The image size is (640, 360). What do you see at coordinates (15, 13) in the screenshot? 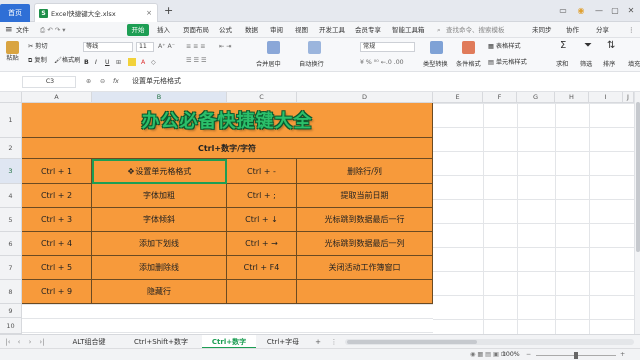
I see `home-tab: 首页` at bounding box center [15, 13].